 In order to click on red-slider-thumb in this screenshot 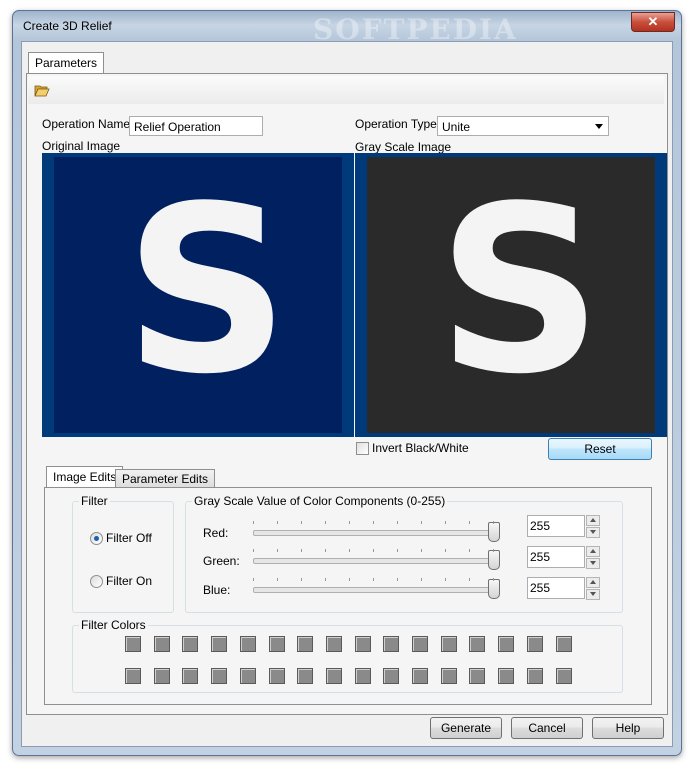, I will do `click(494, 532)`.